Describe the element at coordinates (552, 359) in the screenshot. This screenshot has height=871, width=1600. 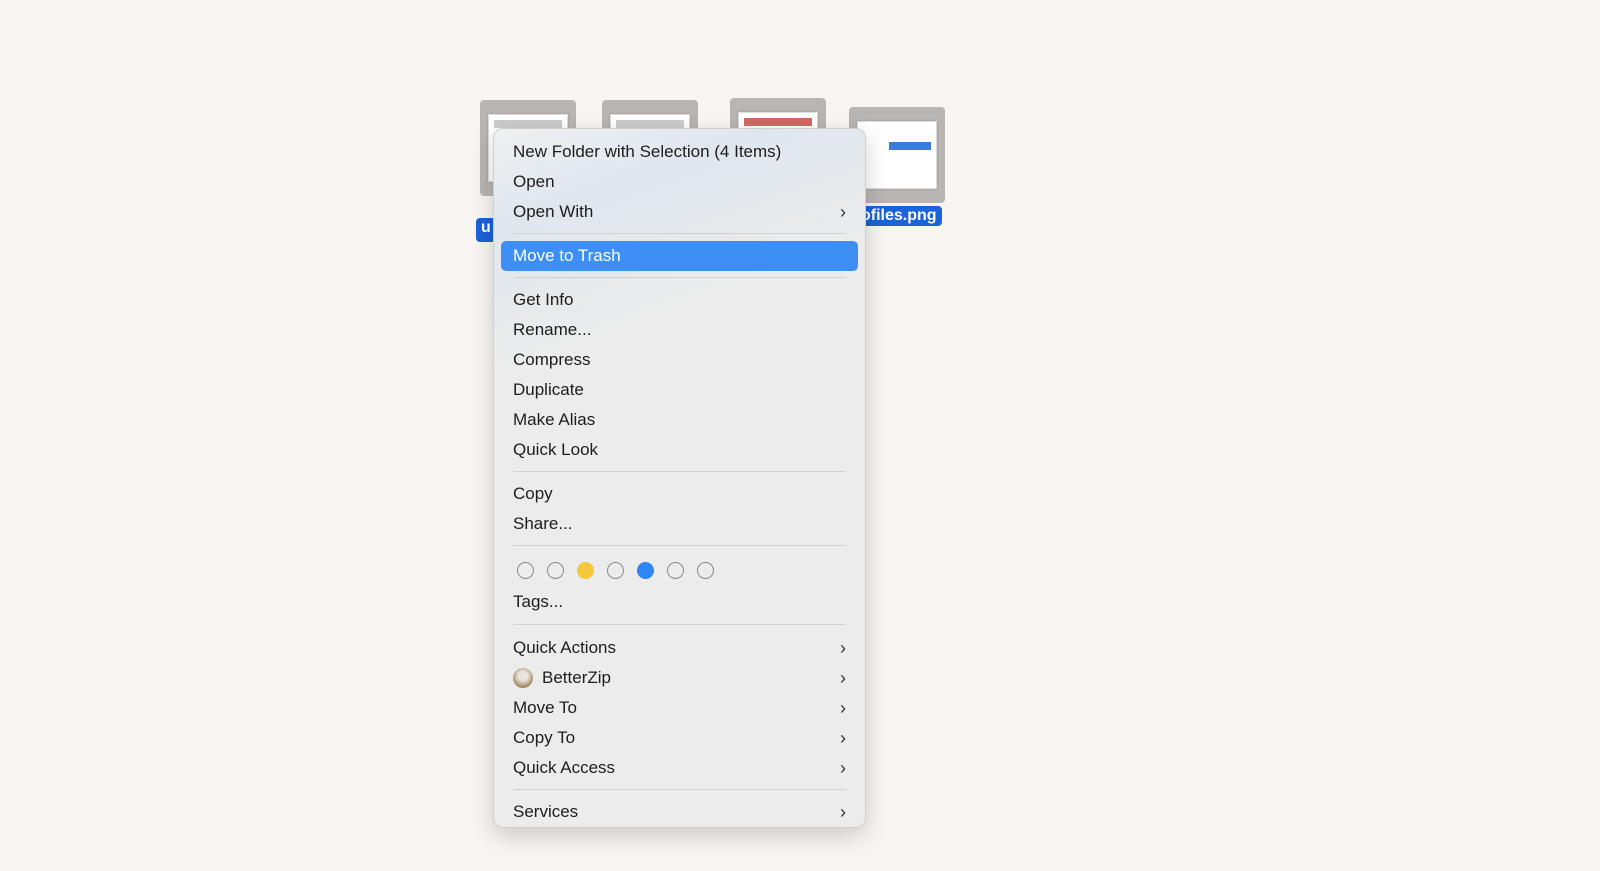
I see `menu-item-label: Compress` at that location.